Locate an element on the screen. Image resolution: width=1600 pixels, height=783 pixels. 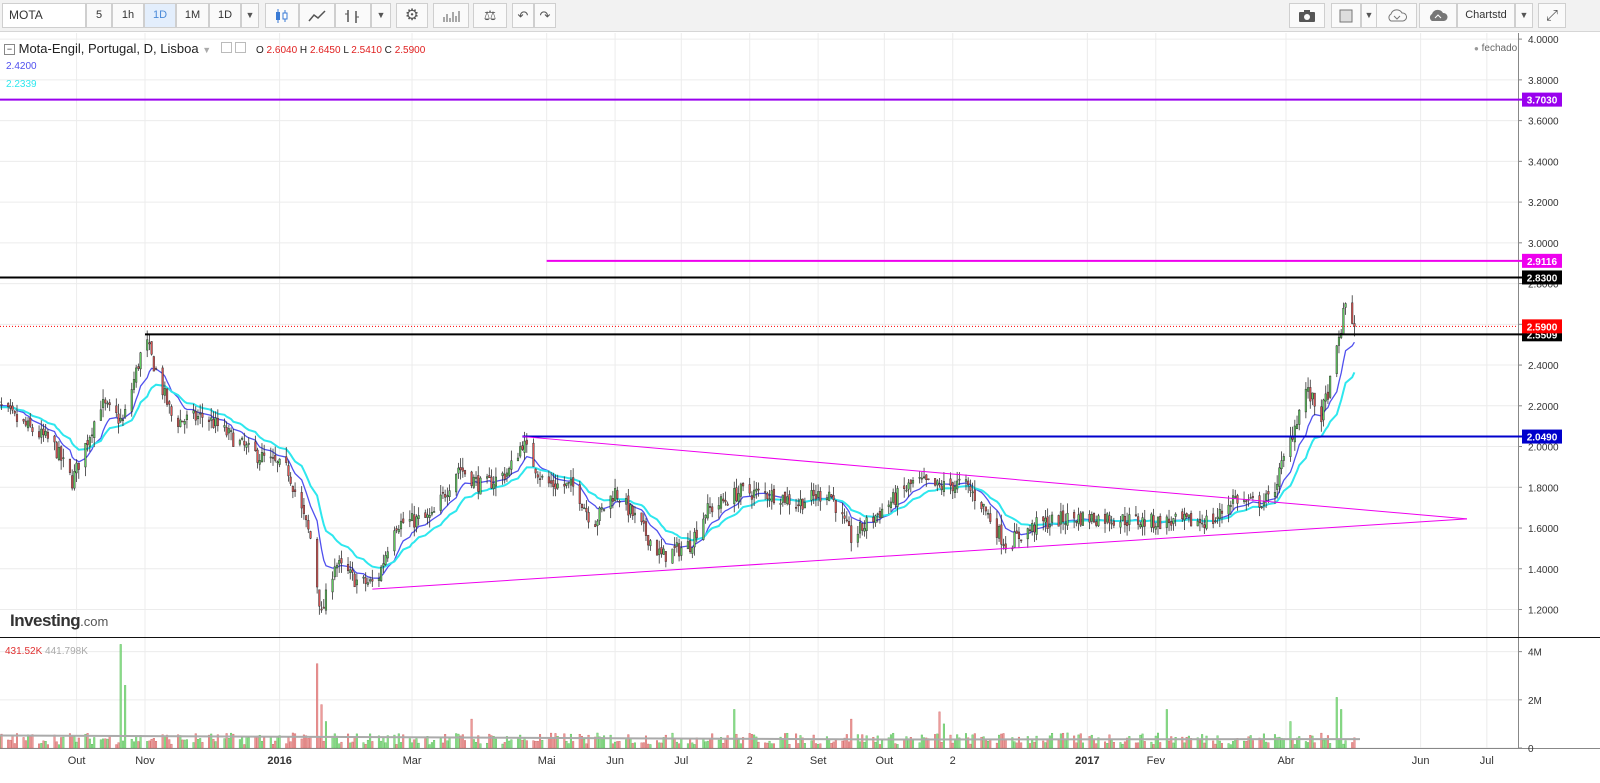
snapshot-button is located at coordinates (1307, 15).